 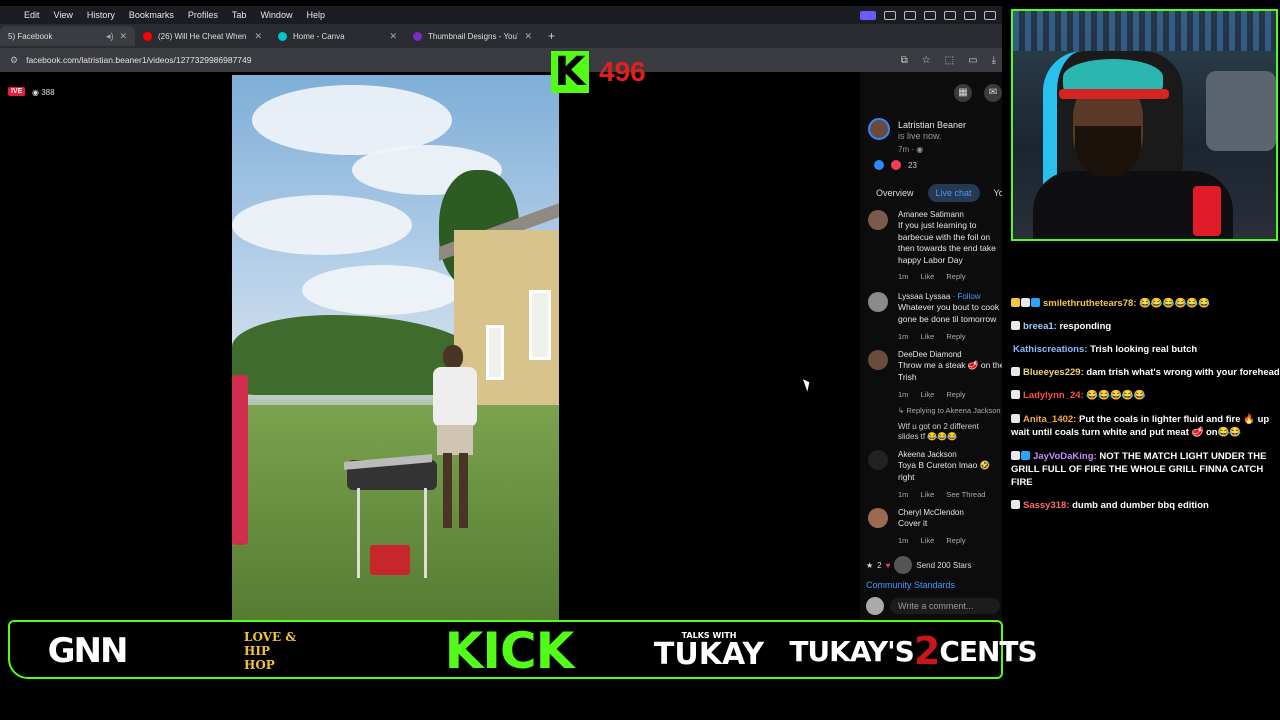 I want to click on tab-overview: Overview, so click(x=895, y=193).